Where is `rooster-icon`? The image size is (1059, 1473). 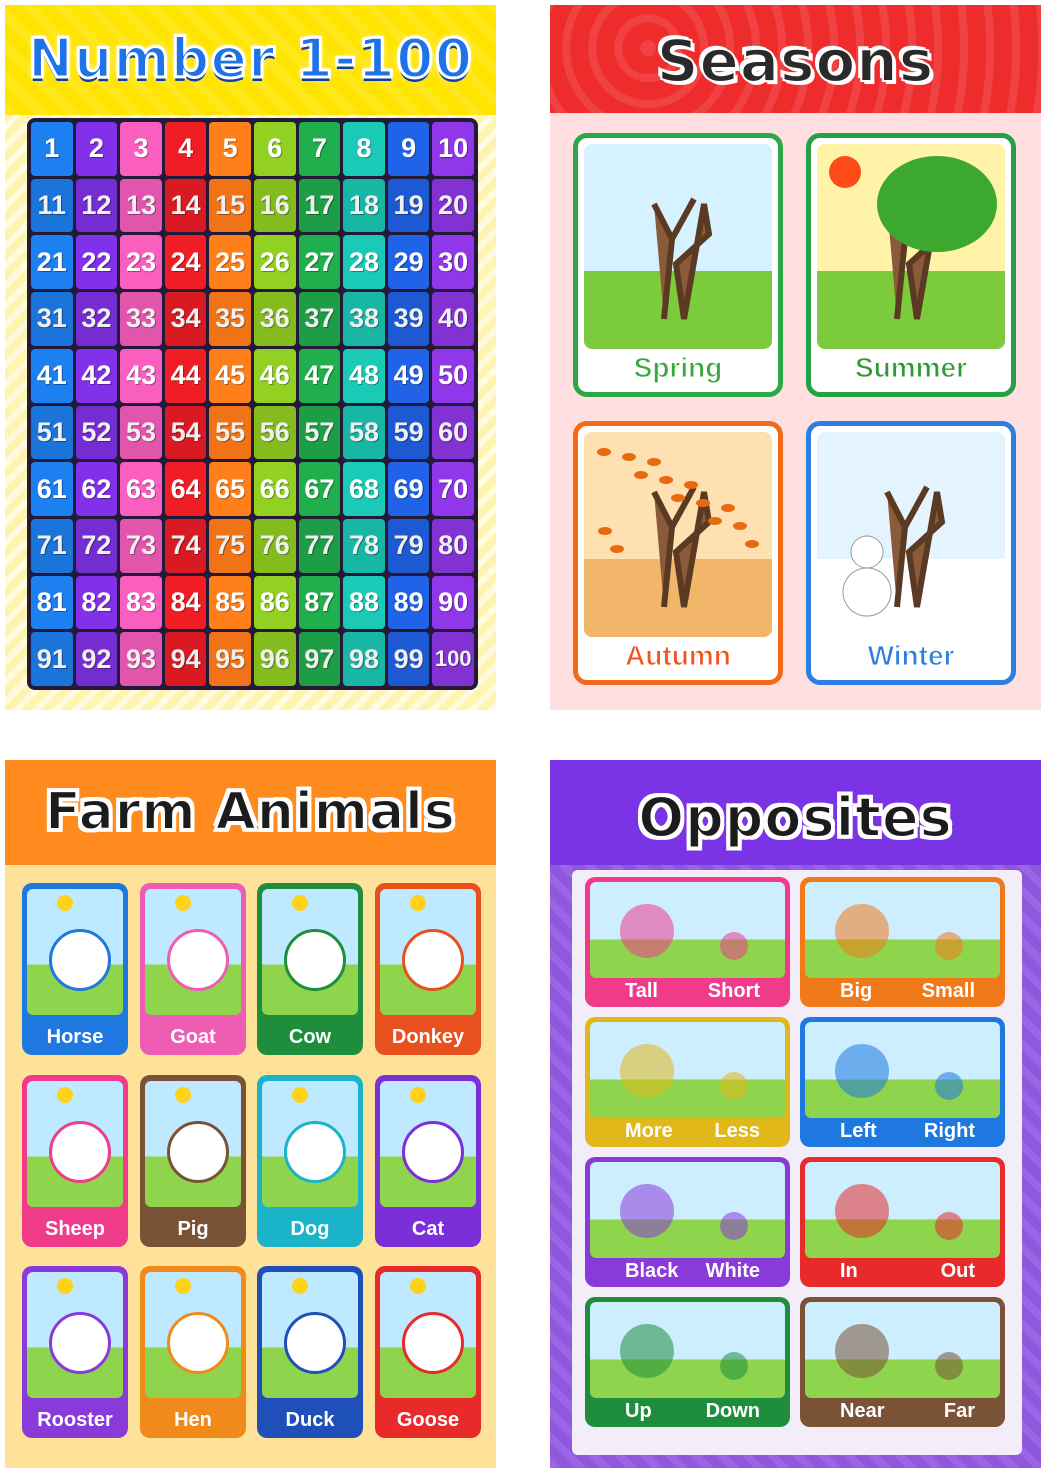
rooster-icon is located at coordinates (80, 1343).